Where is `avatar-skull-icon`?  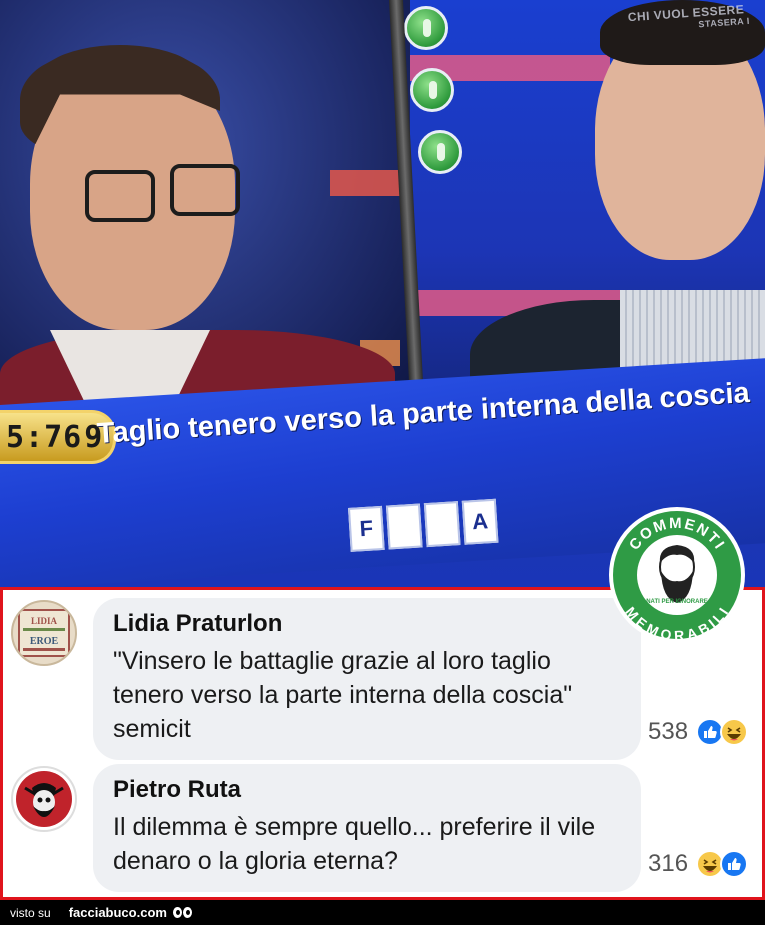
avatar-skull-icon is located at coordinates (44, 799).